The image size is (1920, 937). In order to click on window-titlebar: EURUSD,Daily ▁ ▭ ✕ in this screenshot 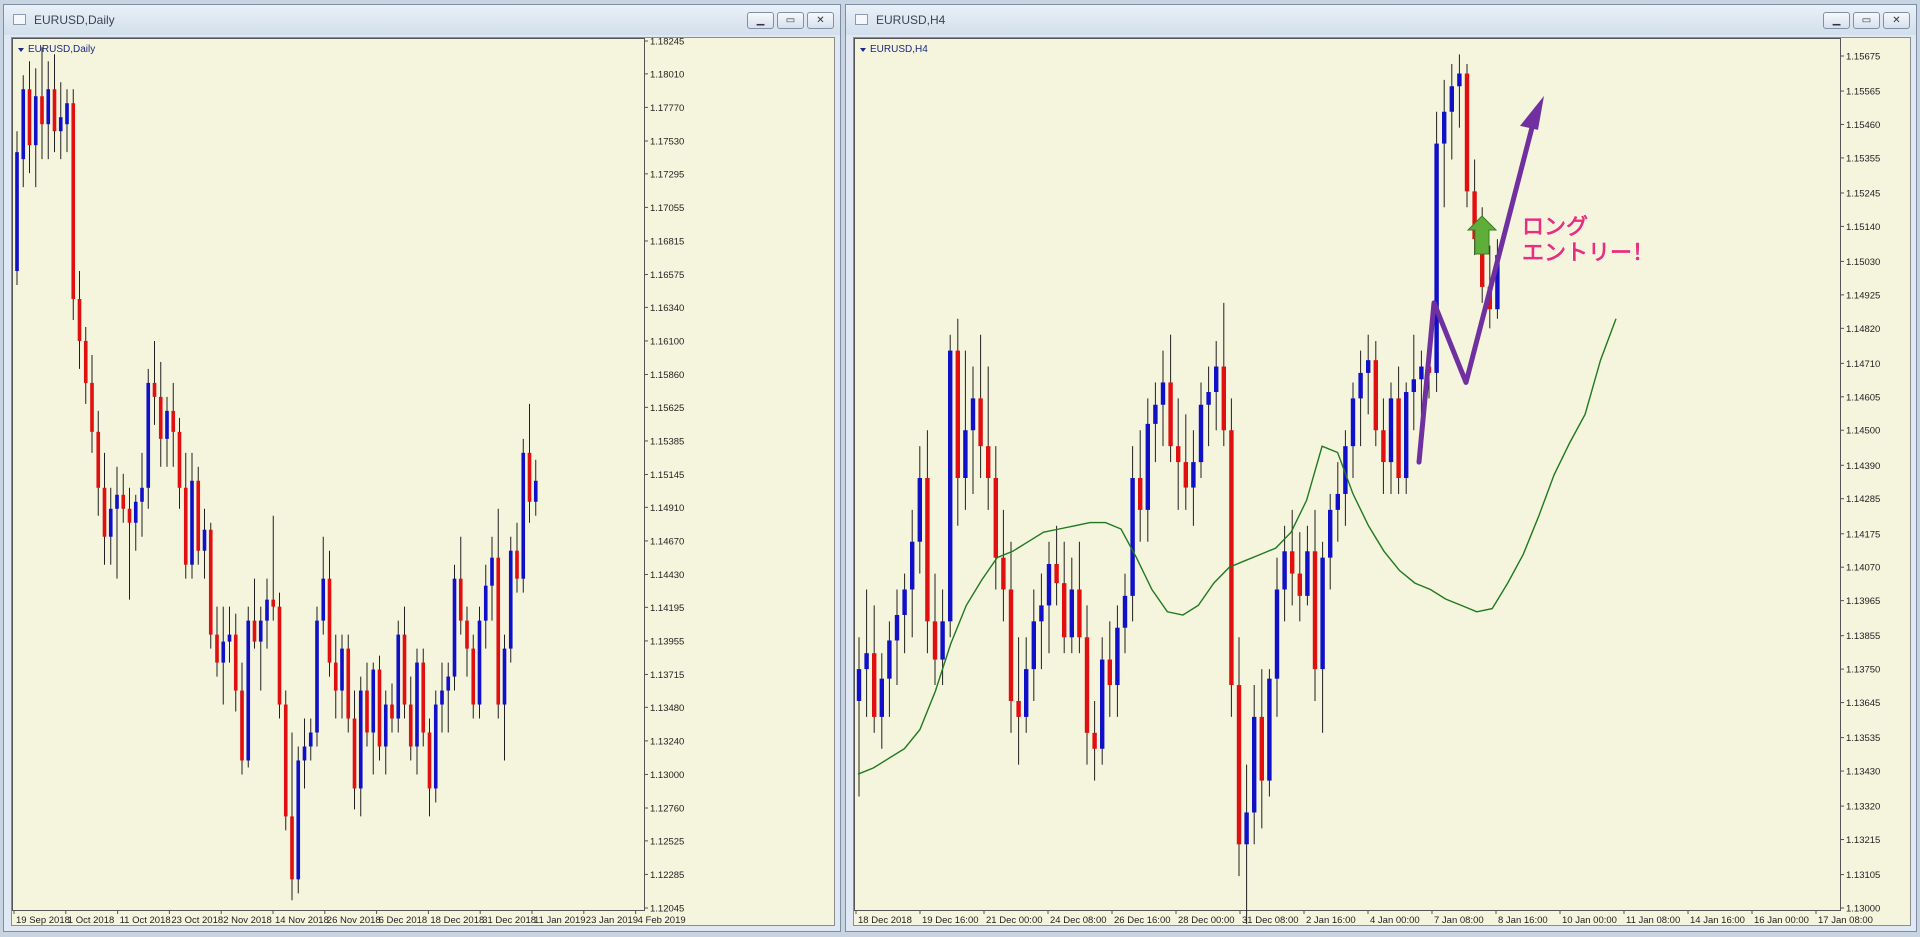, I will do `click(422, 20)`.